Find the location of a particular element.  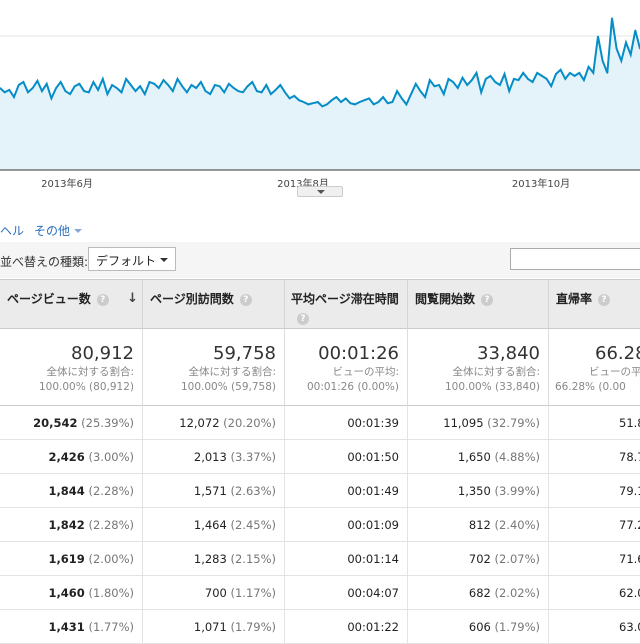

cell-pageviews: 20,542 (25.39%) is located at coordinates (71, 423).